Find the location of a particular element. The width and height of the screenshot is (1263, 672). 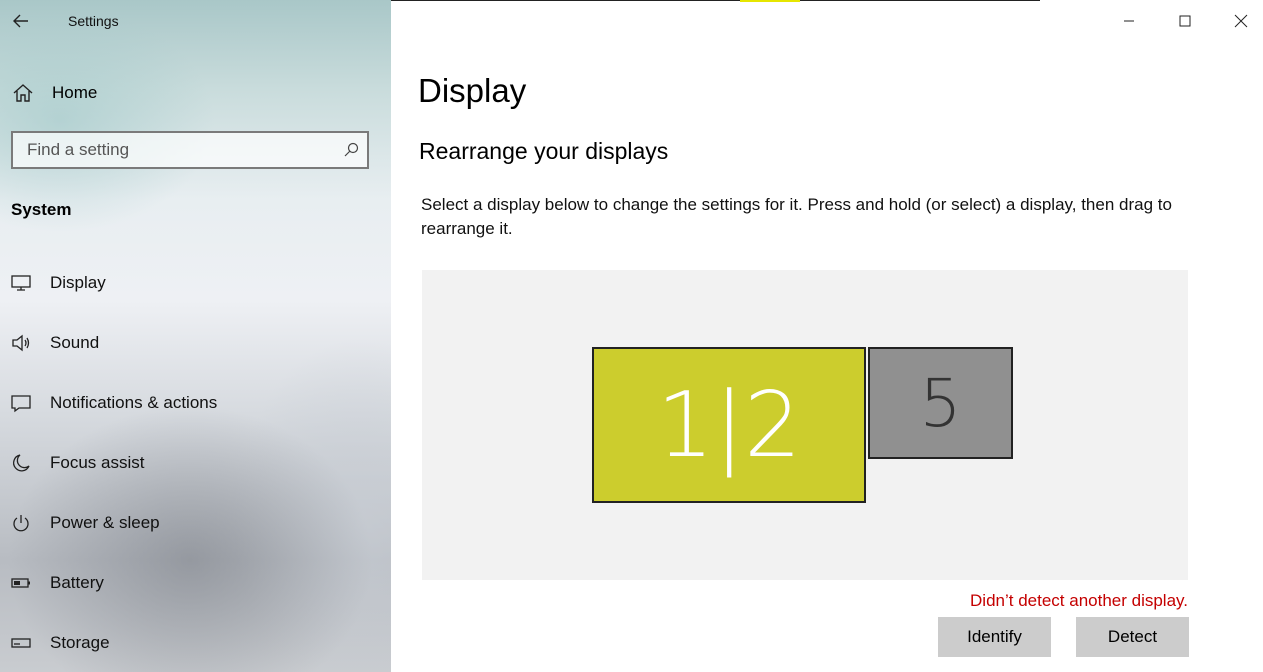

sidebar-item-power-sleep: Power & sleep is located at coordinates (193, 523).